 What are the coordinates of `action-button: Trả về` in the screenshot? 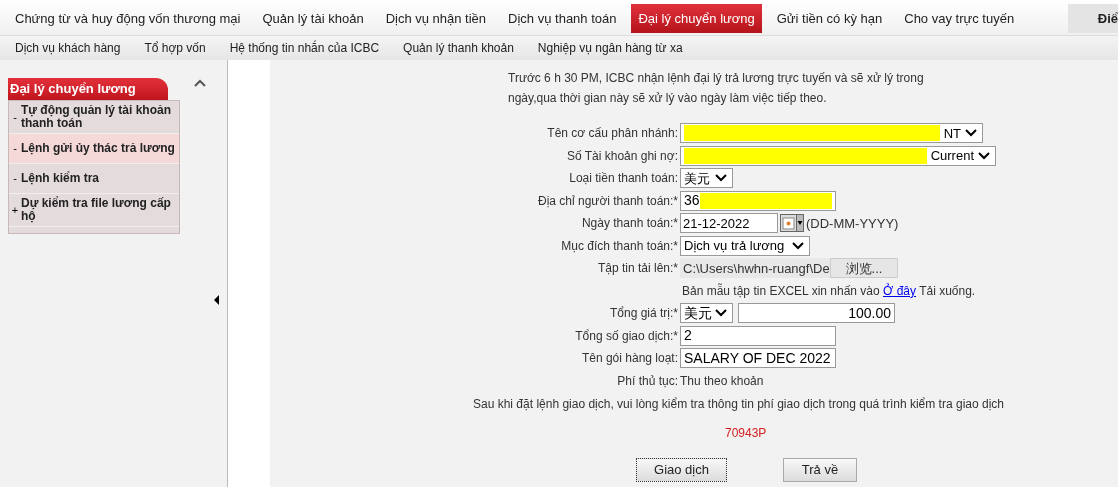 It's located at (820, 470).